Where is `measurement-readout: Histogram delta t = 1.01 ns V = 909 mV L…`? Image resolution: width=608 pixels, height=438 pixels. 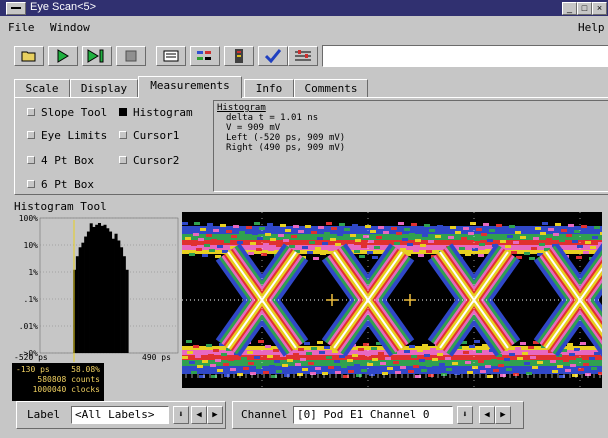
measurement-readout: Histogram delta t = 1.01 ns V = 909 mV L… is located at coordinates (410, 146).